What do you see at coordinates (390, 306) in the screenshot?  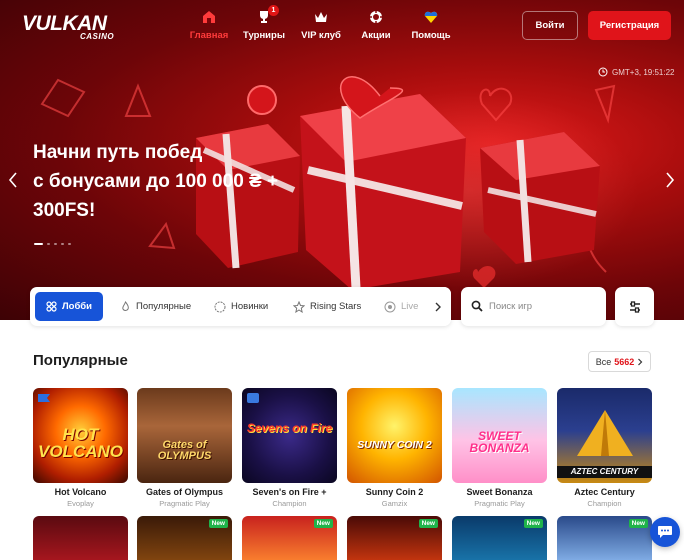 I see `live-icon` at bounding box center [390, 306].